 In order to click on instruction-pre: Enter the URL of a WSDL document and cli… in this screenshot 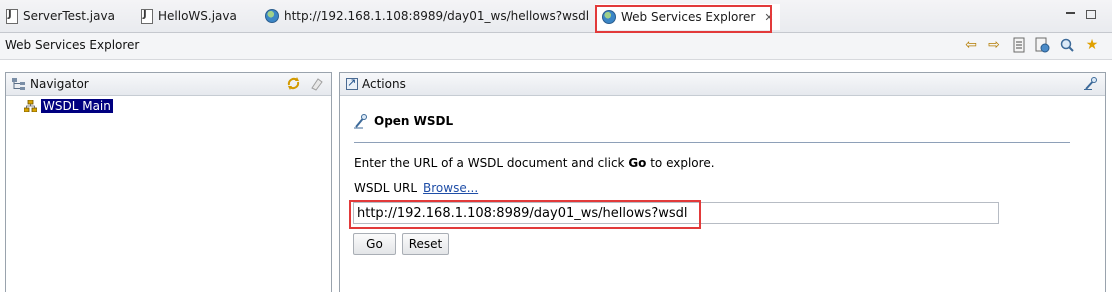, I will do `click(491, 163)`.